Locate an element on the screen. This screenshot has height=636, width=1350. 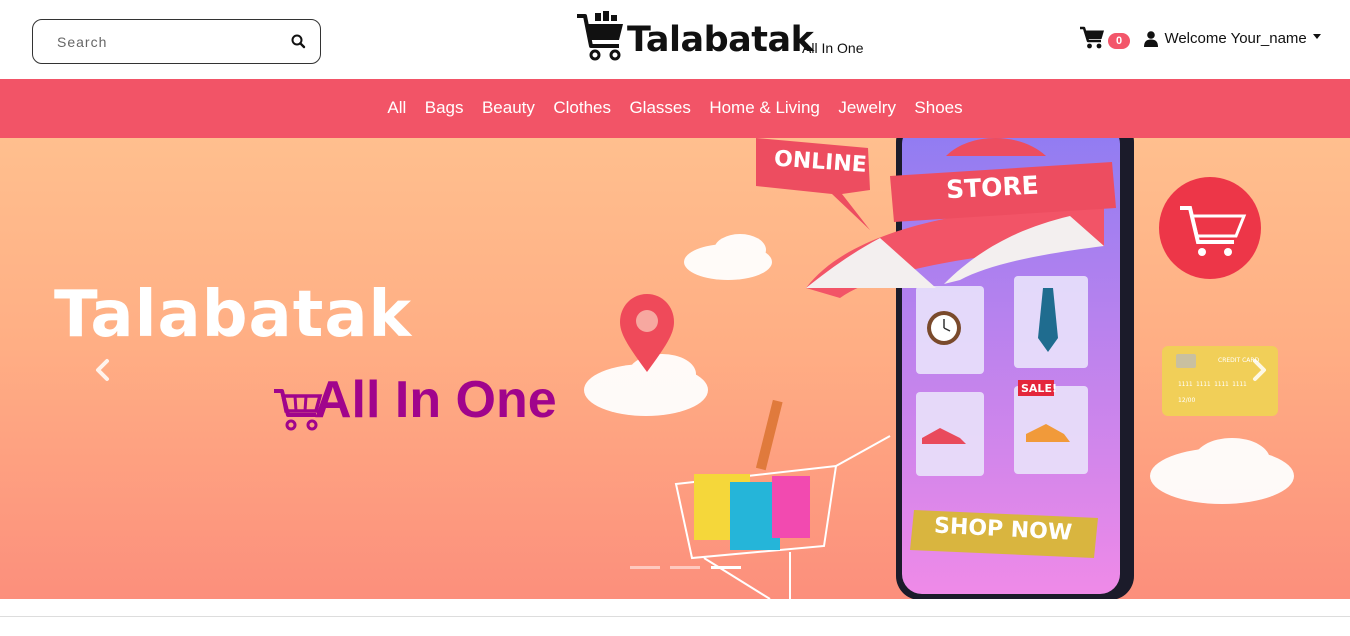
user-dropdown: Welcome Your_name is located at coordinates (1233, 41).